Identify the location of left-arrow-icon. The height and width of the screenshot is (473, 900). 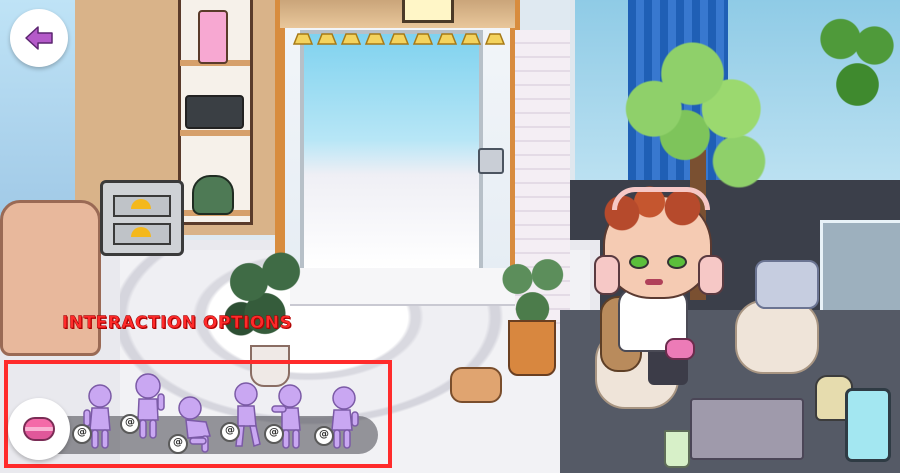
(39, 38).